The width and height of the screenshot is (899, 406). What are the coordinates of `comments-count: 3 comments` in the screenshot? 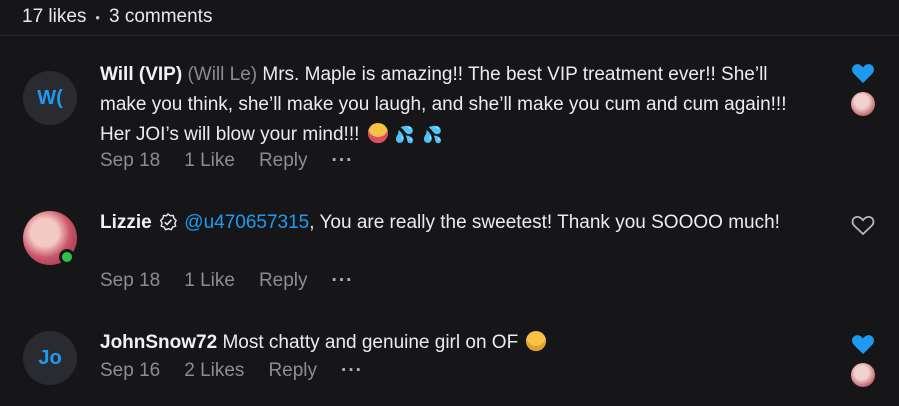 It's located at (160, 17).